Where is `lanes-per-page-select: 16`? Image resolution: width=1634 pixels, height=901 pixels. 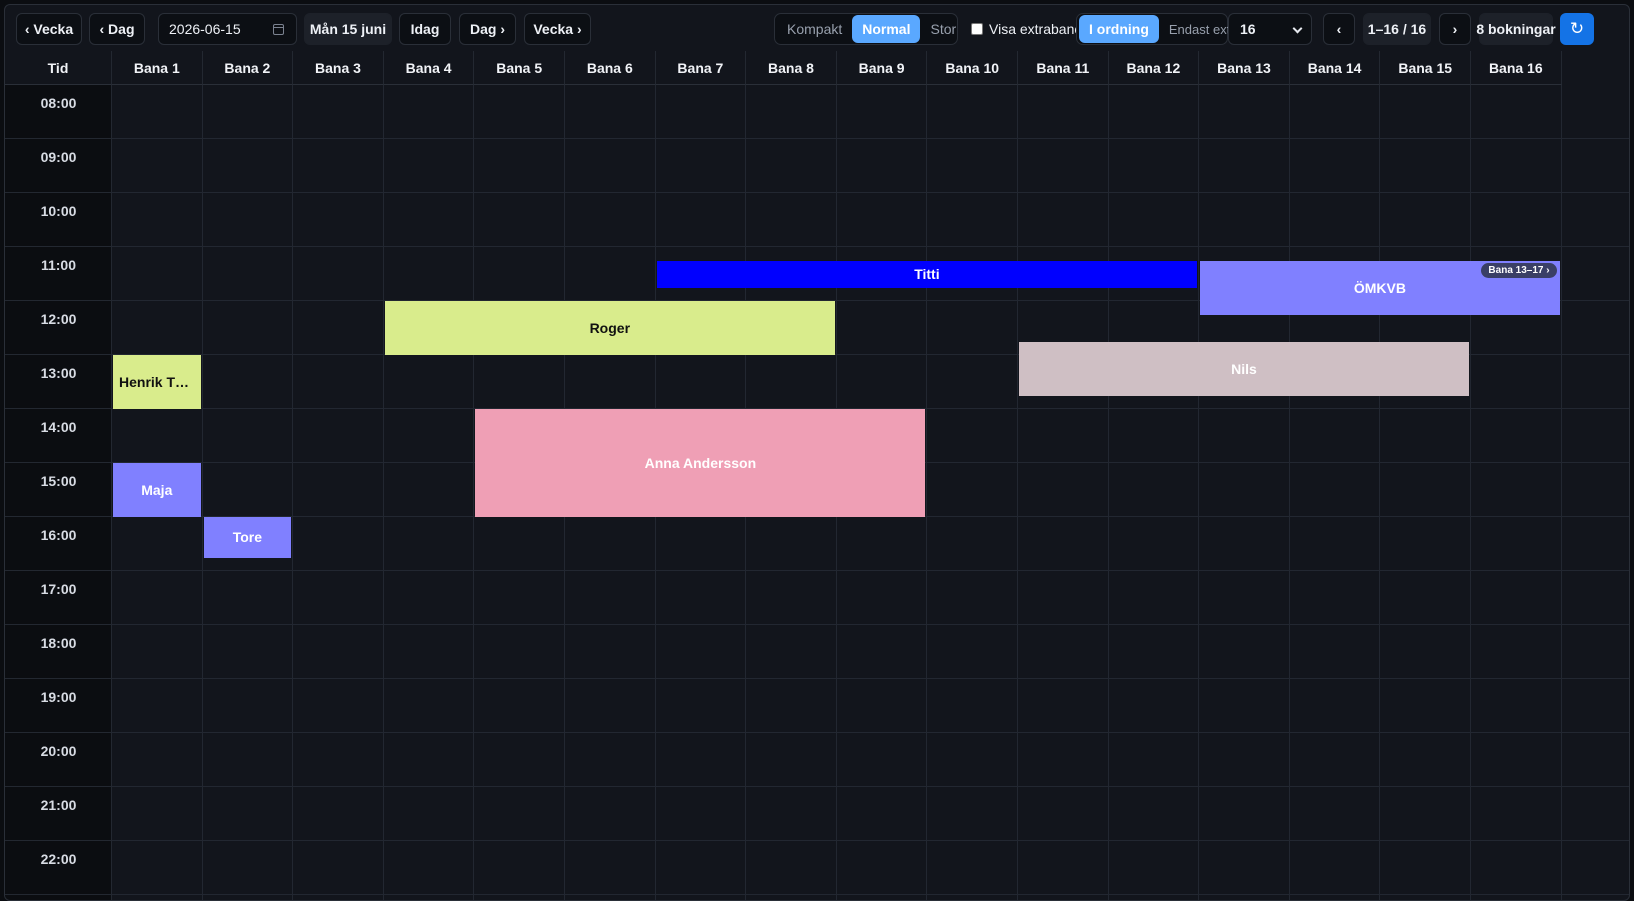
lanes-per-page-select: 16 is located at coordinates (1270, 29).